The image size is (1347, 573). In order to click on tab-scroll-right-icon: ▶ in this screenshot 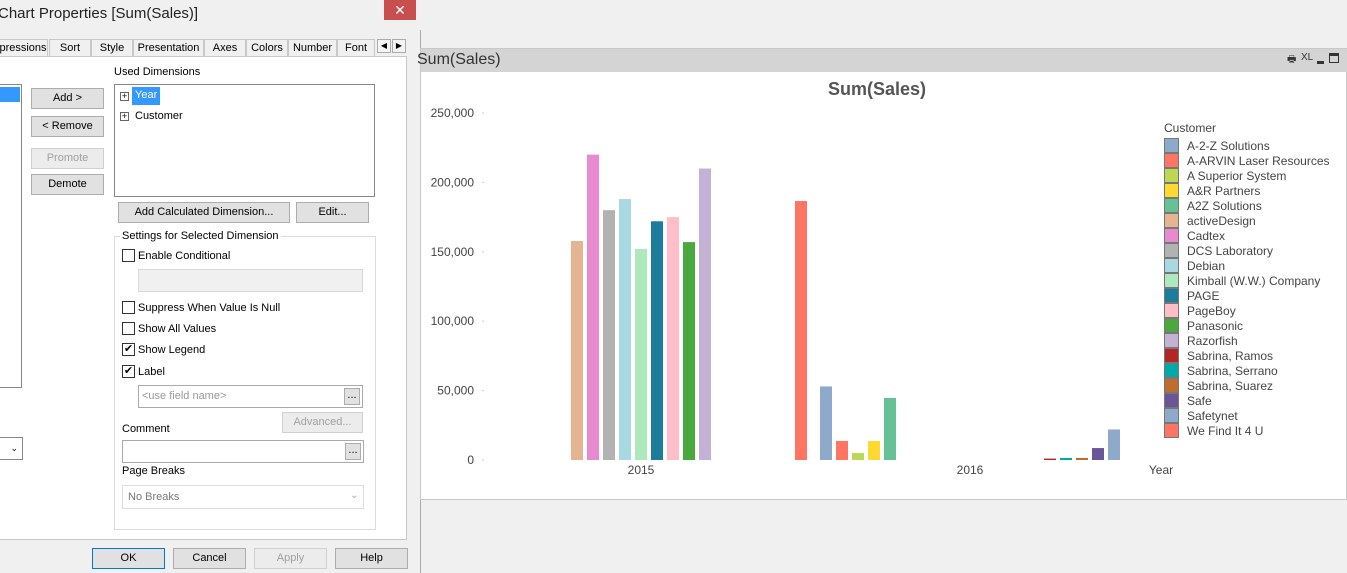, I will do `click(399, 46)`.